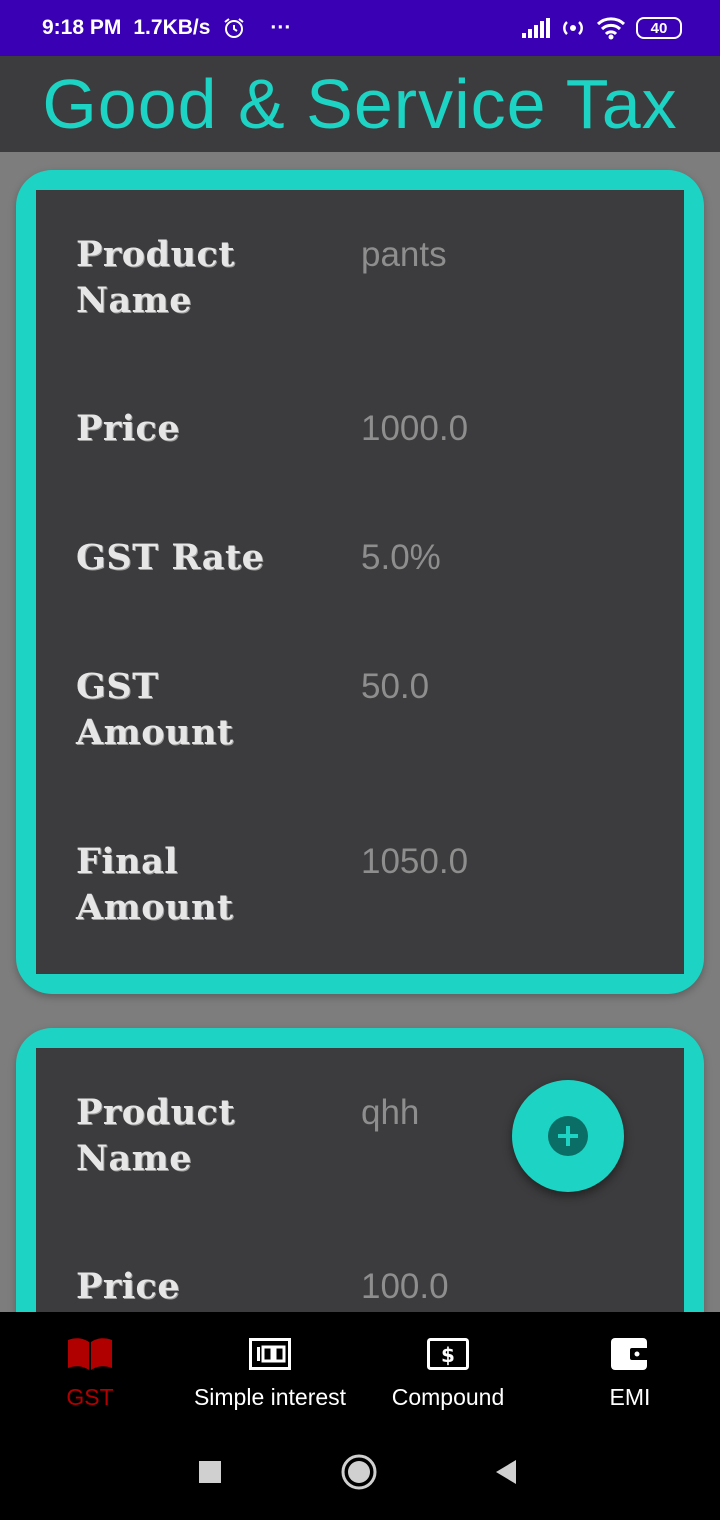 This screenshot has height=1520, width=720. Describe the element at coordinates (630, 1354) in the screenshot. I see `wallet-icon` at that location.